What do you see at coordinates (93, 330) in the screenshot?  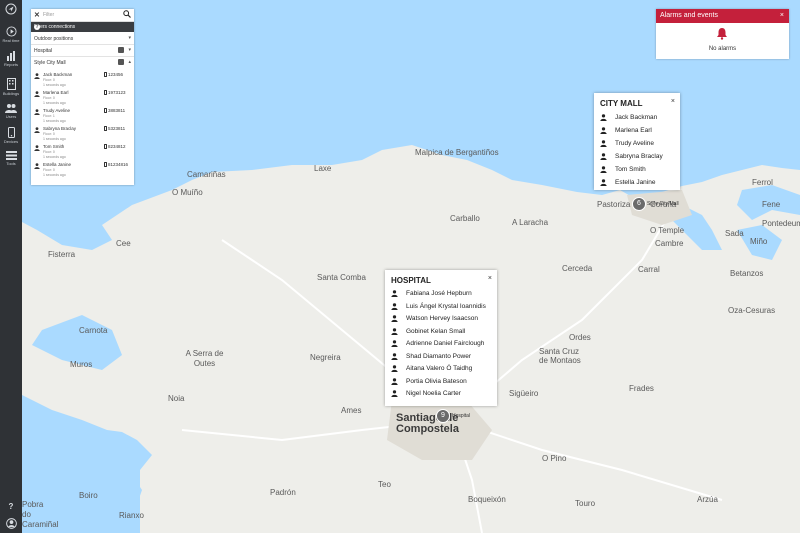 I see `place-carnota: Carnota` at bounding box center [93, 330].